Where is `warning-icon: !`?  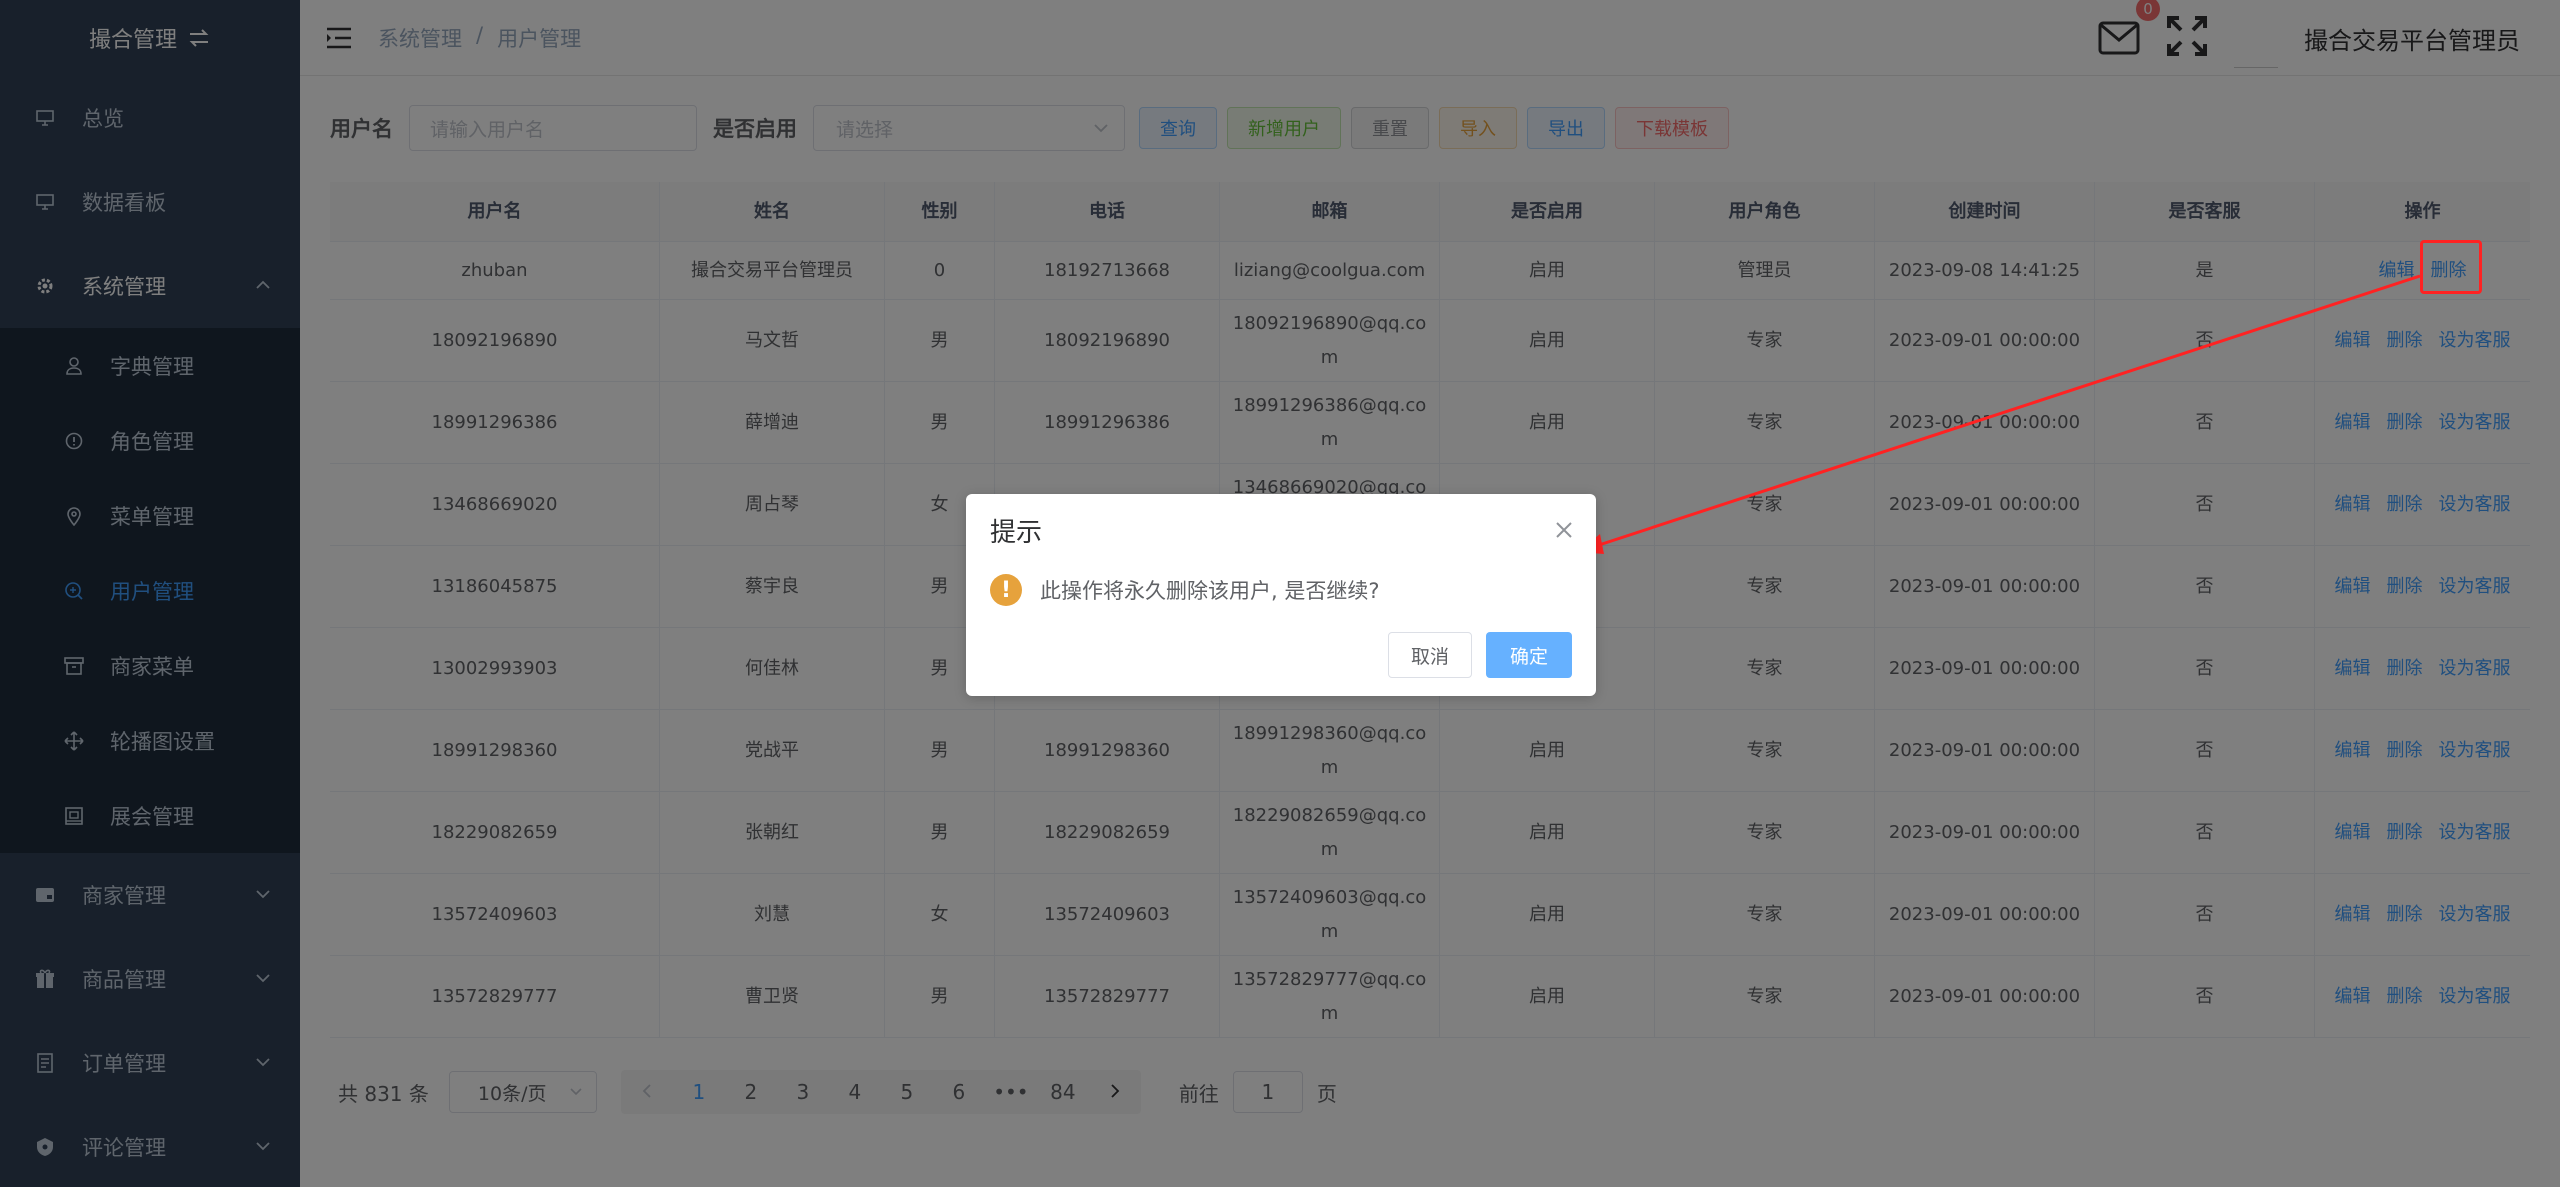 warning-icon: ! is located at coordinates (1006, 590).